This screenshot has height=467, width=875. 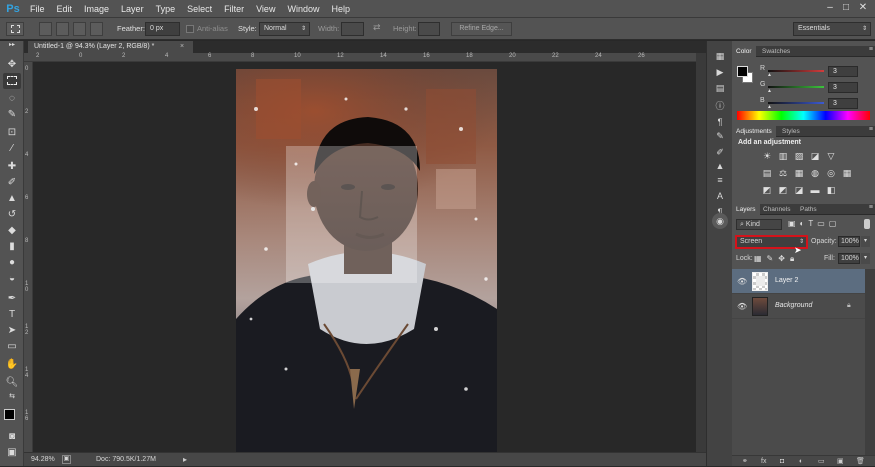 I want to click on layers-scrollbar, so click(x=870, y=362).